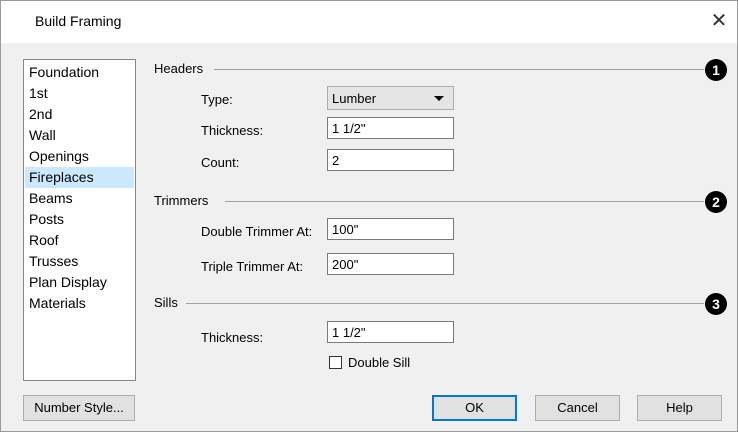  I want to click on header-thickness-label: Thickness:, so click(232, 130).